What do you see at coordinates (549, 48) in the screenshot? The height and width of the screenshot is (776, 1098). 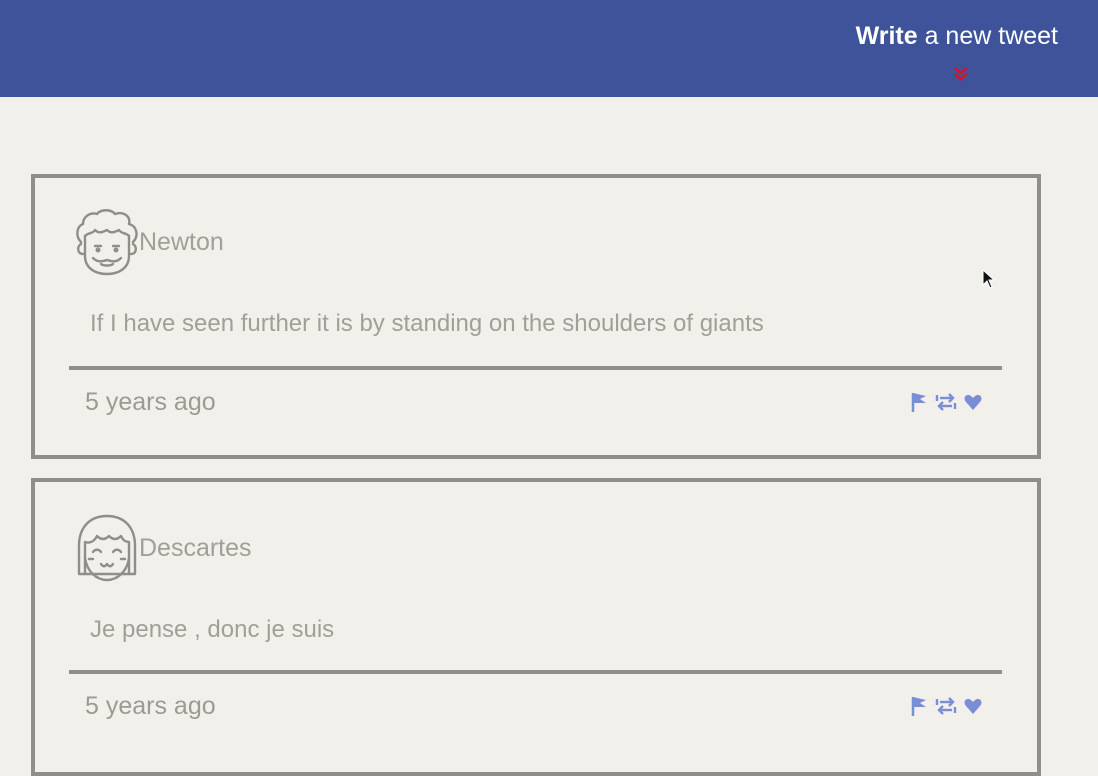 I see `top-header: Write a new tweet` at bounding box center [549, 48].